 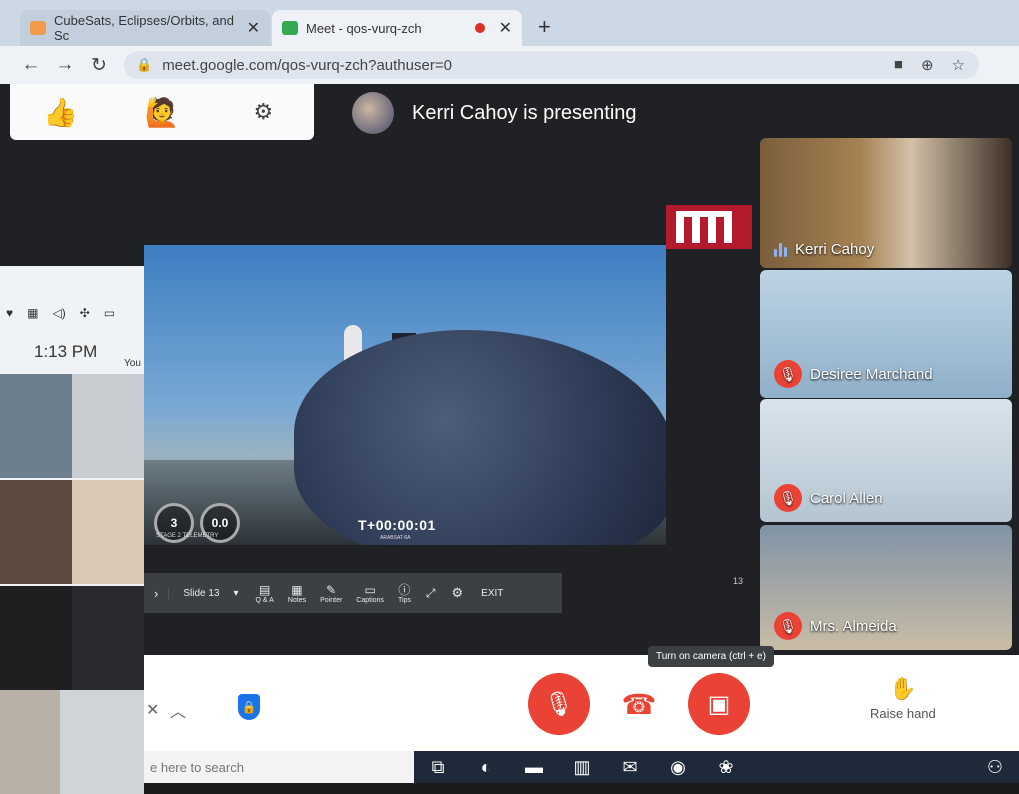 What do you see at coordinates (835, 249) in the screenshot?
I see `participant-name: Kerri Cahoy` at bounding box center [835, 249].